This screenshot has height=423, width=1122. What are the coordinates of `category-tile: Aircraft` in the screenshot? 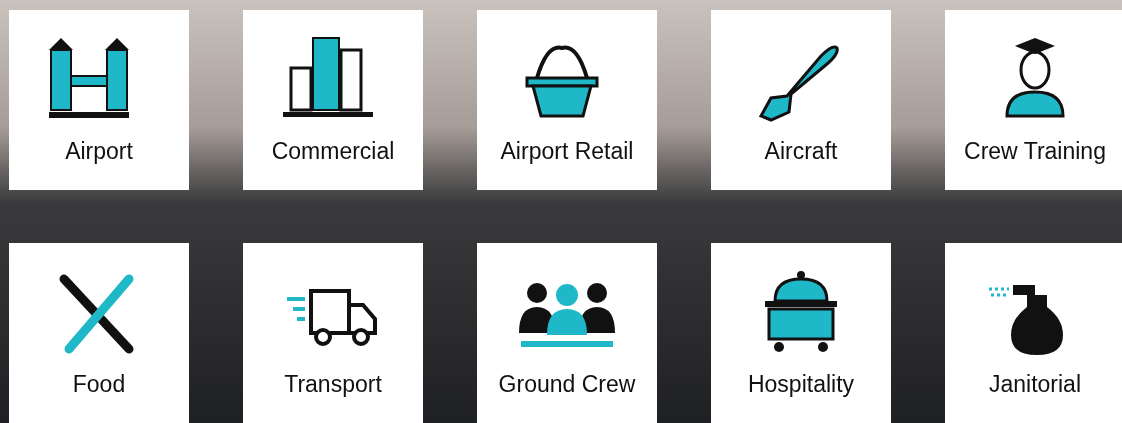 It's located at (801, 100).